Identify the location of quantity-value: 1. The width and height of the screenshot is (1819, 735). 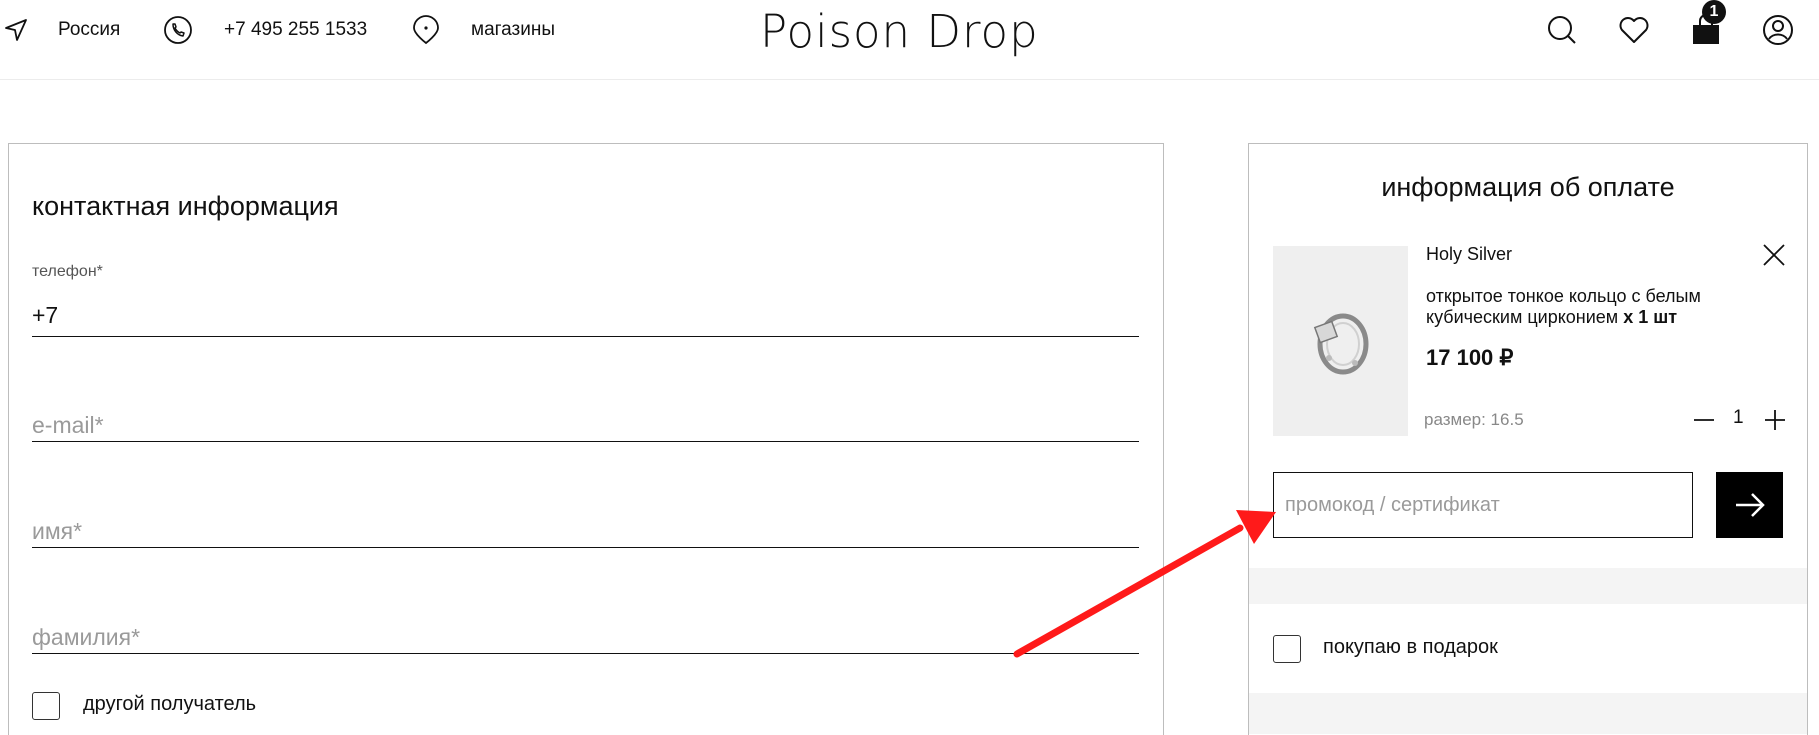
(1738, 417).